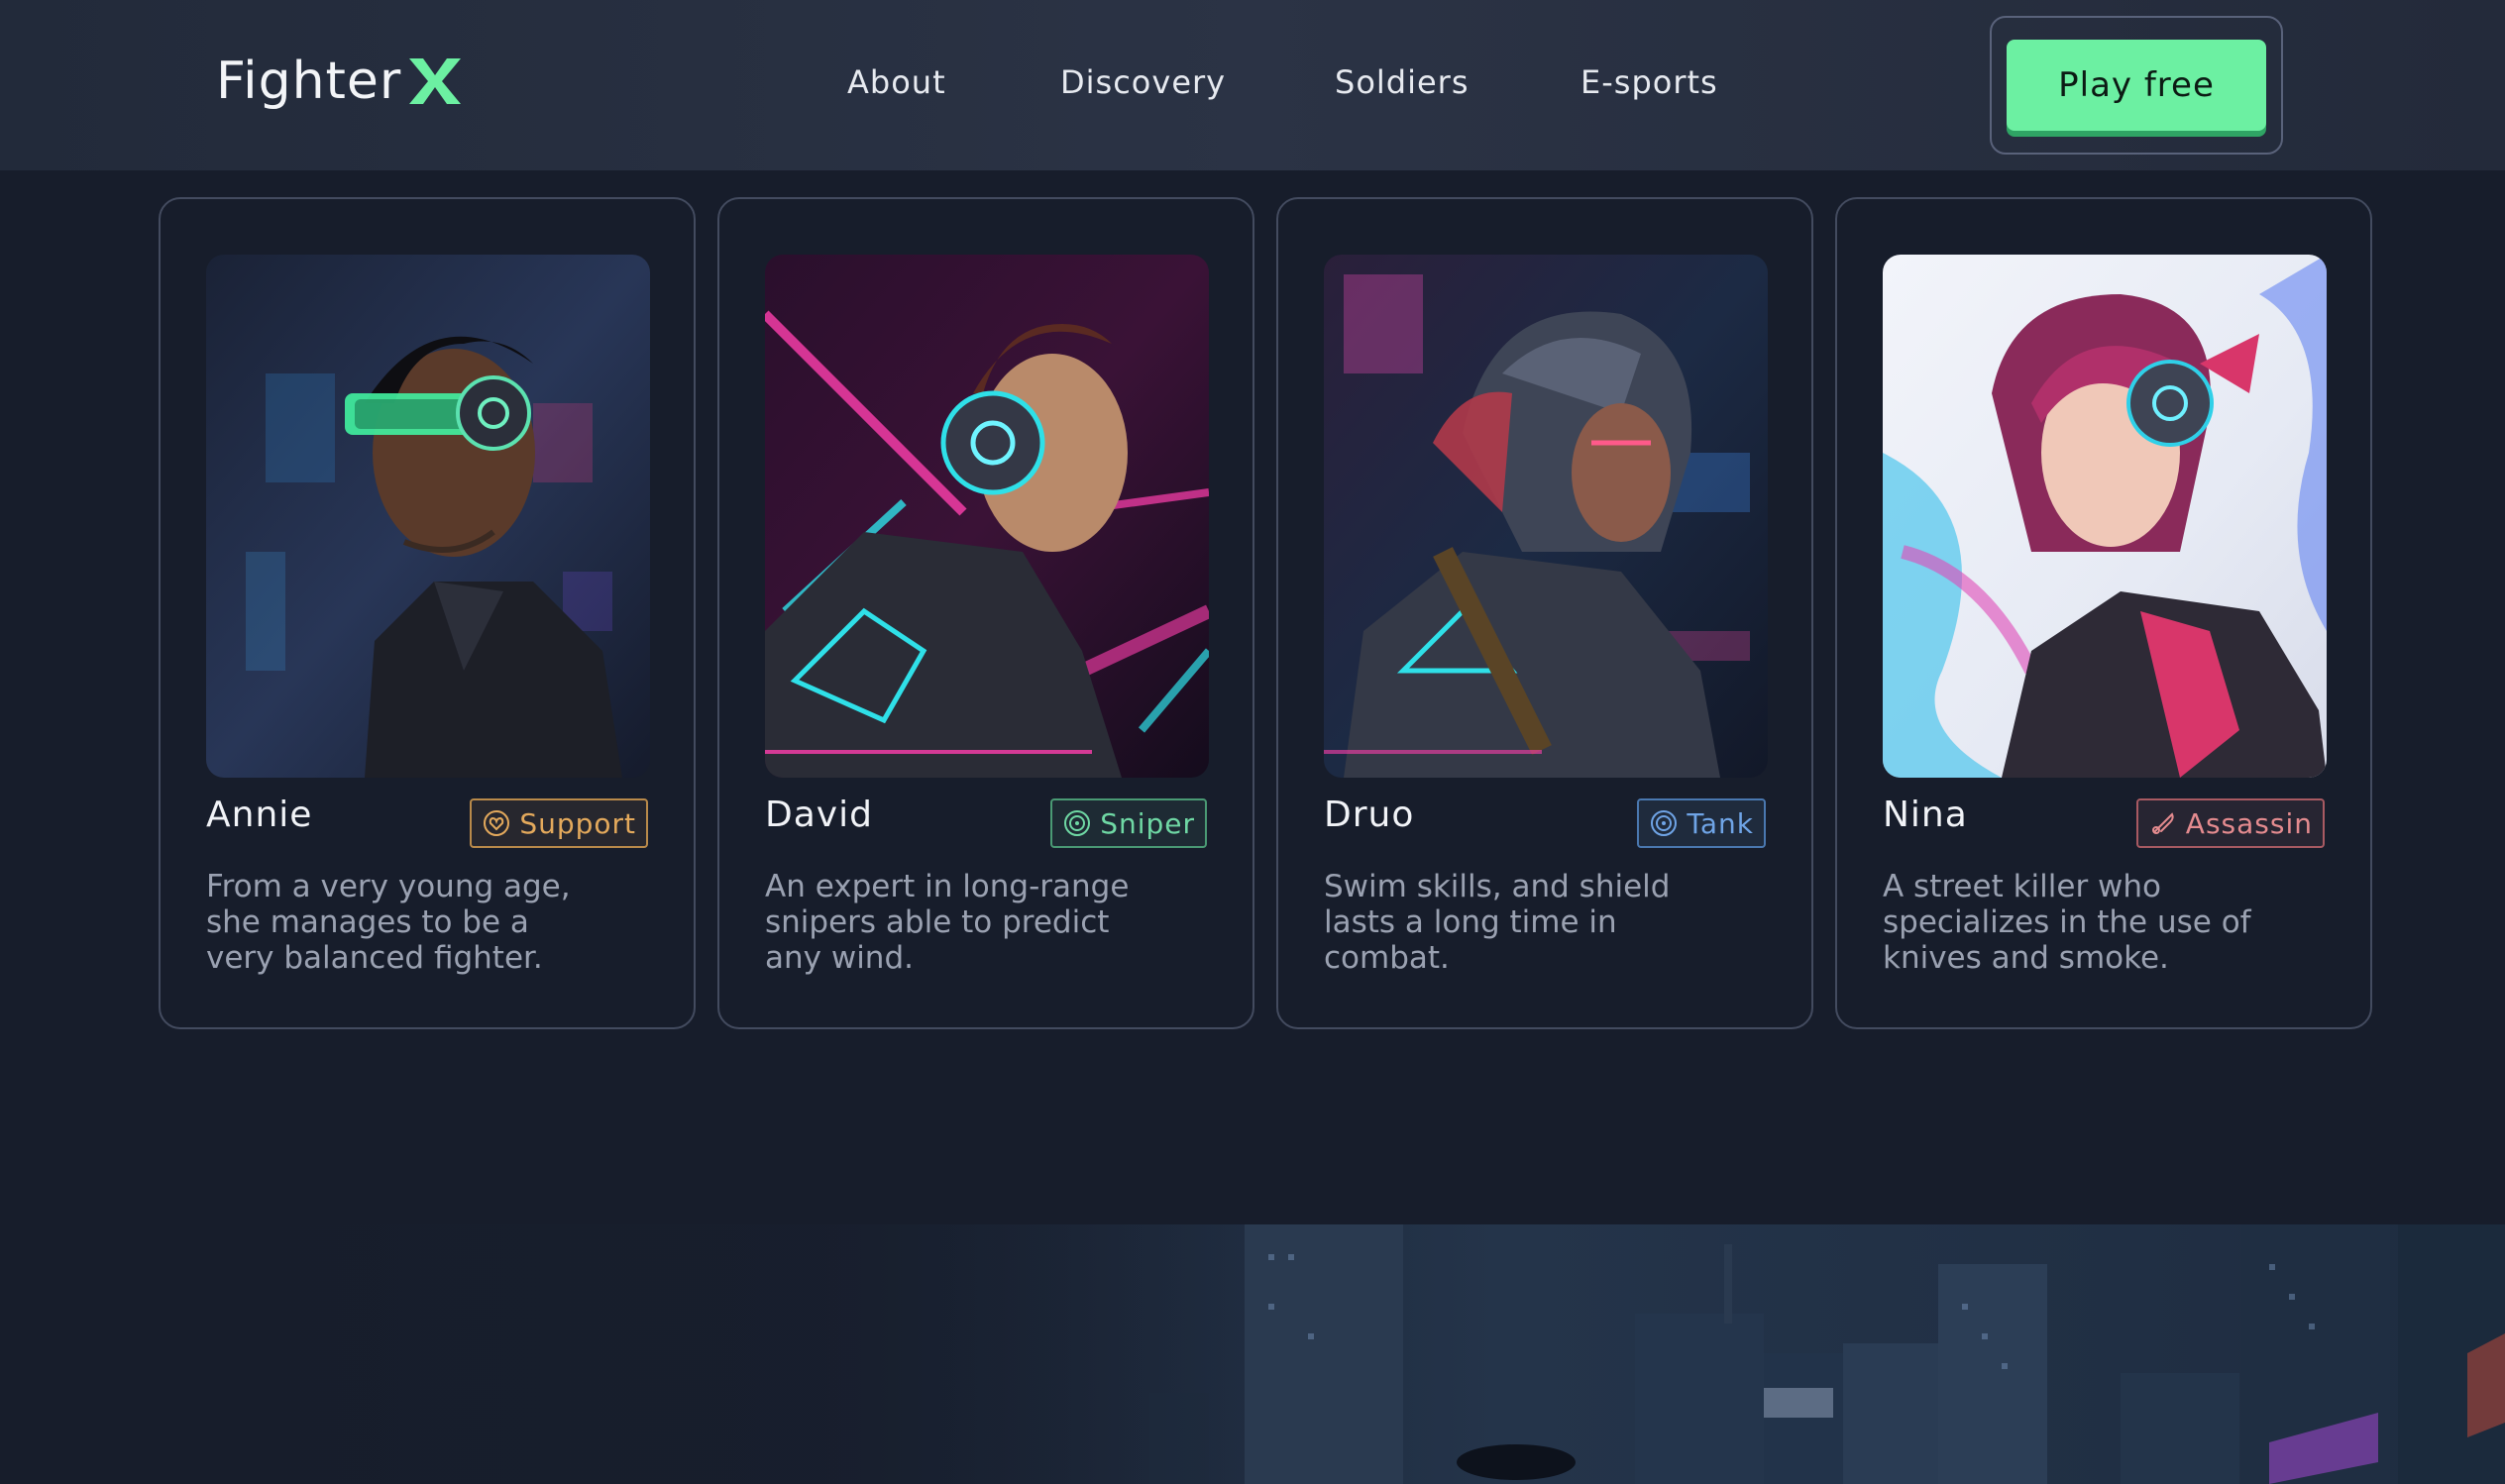  I want to click on fighter-portrait-nina, so click(2105, 517).